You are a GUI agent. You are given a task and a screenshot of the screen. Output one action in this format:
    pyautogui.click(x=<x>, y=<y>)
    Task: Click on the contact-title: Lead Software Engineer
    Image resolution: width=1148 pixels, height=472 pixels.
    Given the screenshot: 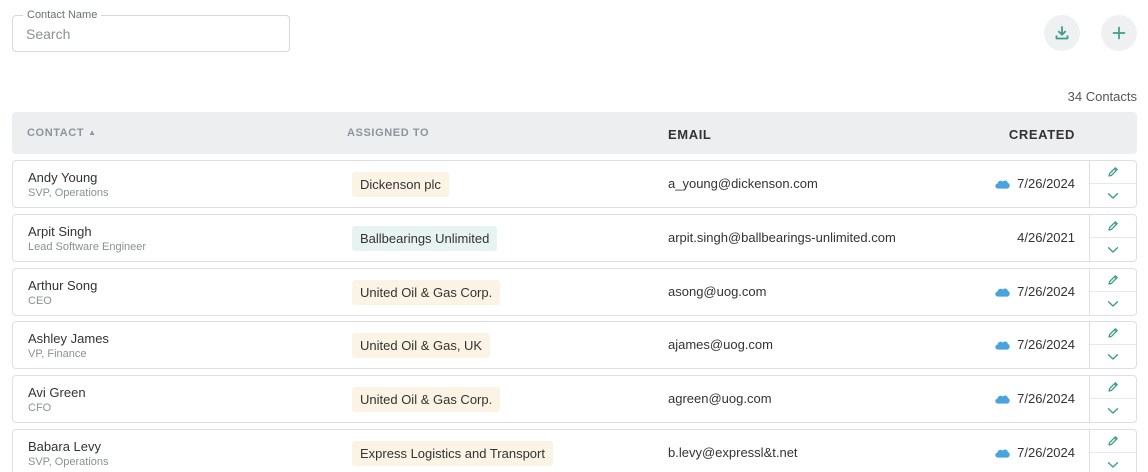 What is the action you would take?
    pyautogui.click(x=87, y=247)
    